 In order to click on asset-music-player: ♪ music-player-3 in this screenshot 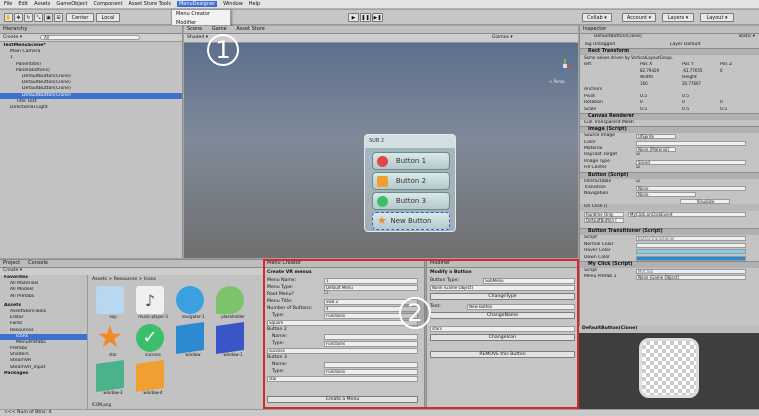, I will do `click(153, 302)`.